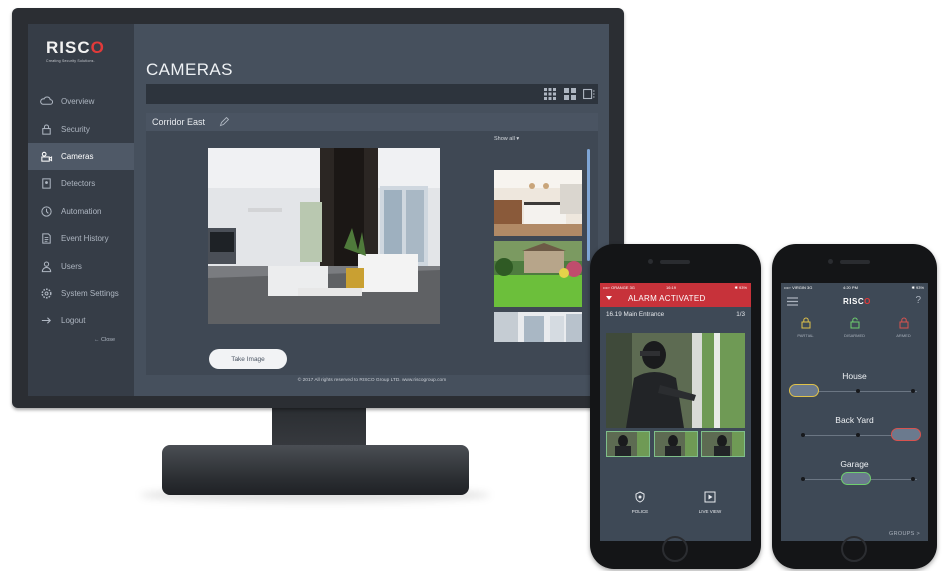 Image resolution: width=949 pixels, height=571 pixels. I want to click on sidebar-item-label: Event History, so click(85, 239).